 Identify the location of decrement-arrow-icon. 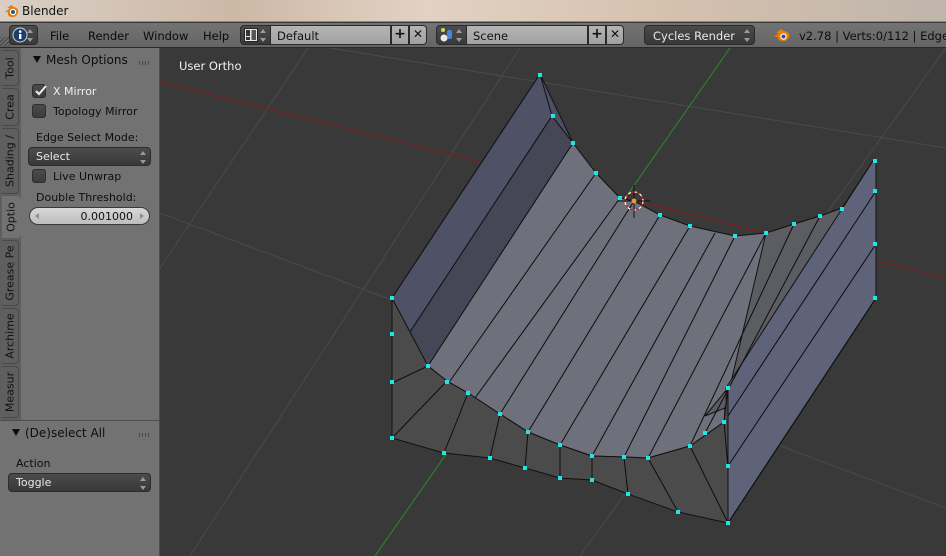
(37, 216).